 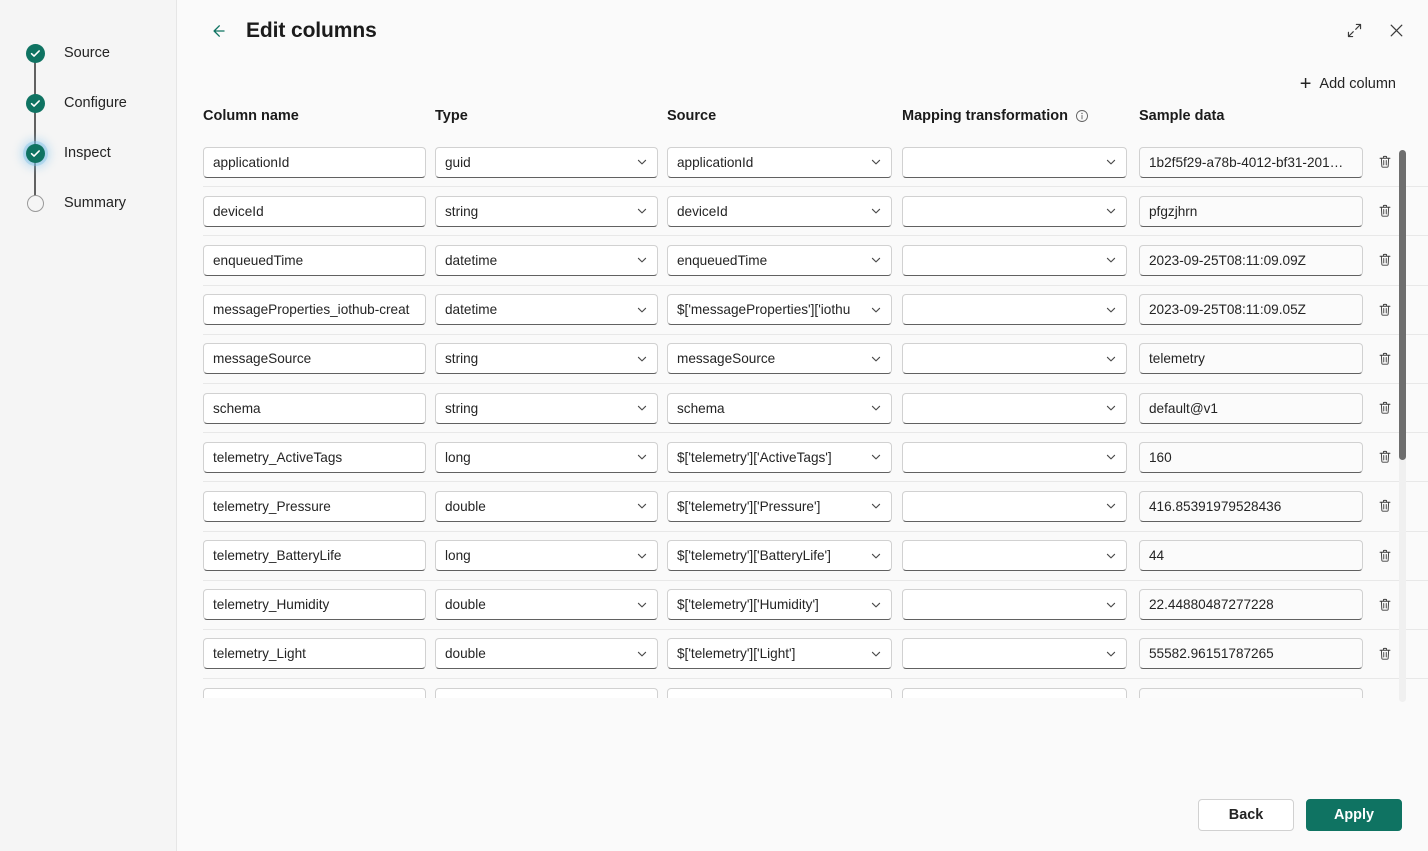 I want to click on column-name-input: messageSource, so click(x=314, y=359).